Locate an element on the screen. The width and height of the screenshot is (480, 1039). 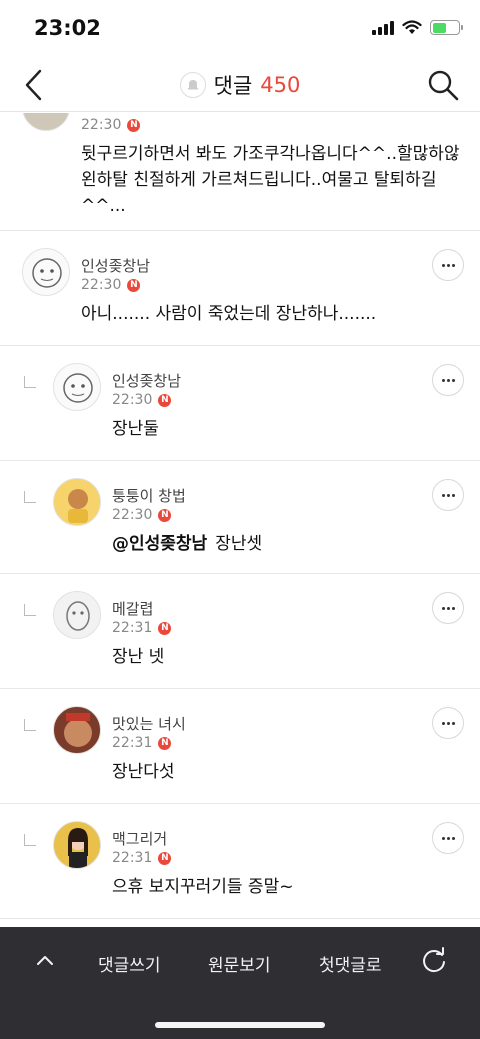
status-bar: 23:02 is located at coordinates (240, 29).